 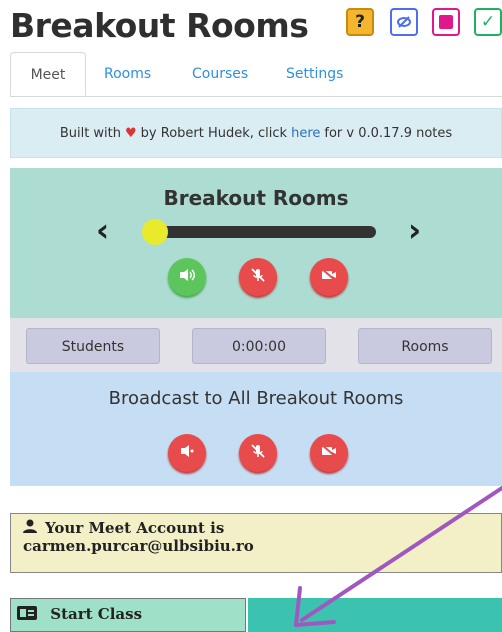 I want to click on annotation-arrow, so click(x=398, y=556).